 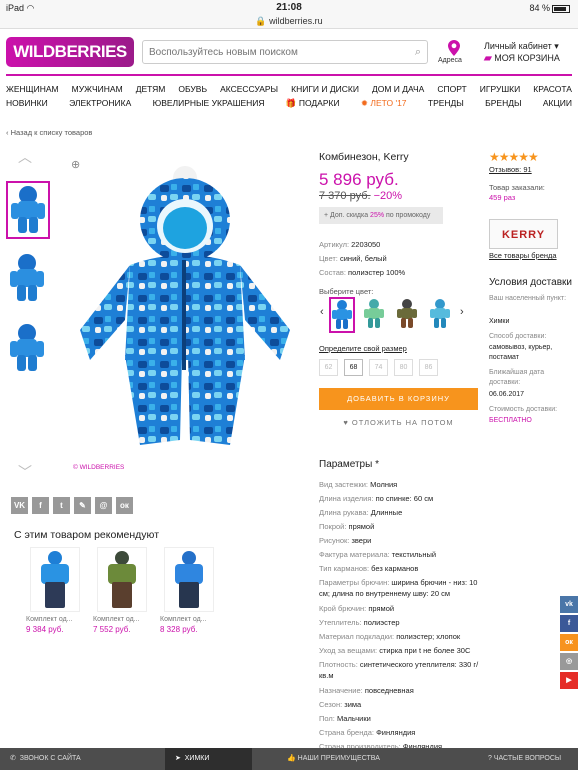 I want to click on youtube-icon: ▶, so click(x=569, y=680).